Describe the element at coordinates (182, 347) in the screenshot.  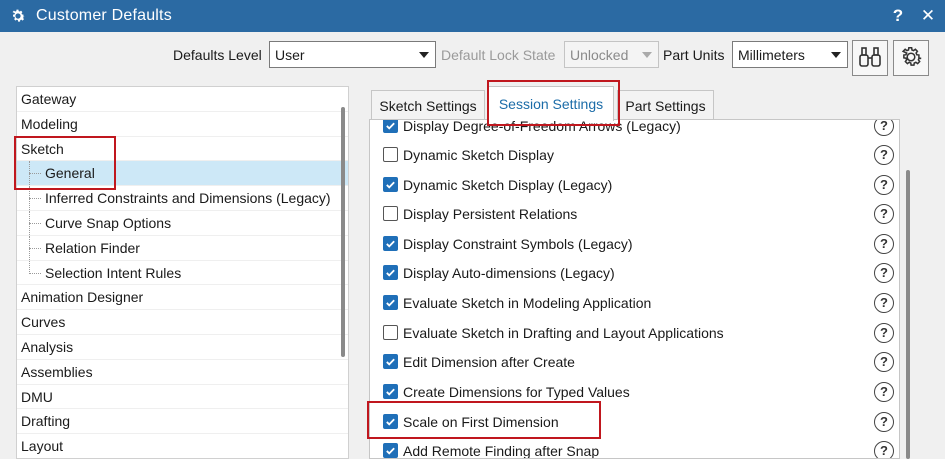
I see `tree-item-analysis: Analysis` at that location.